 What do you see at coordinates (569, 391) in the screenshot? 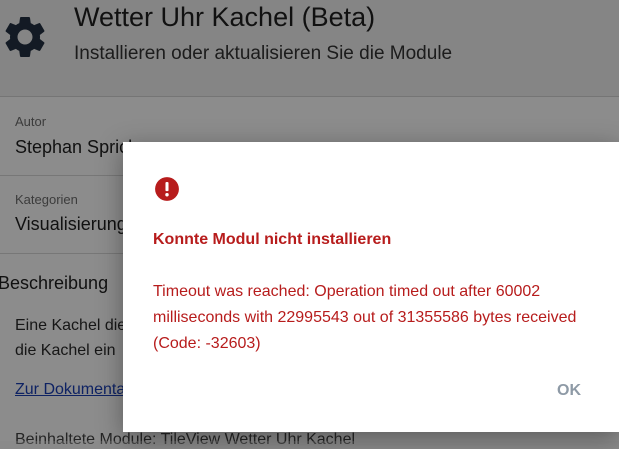
I see `ok-button: OK` at bounding box center [569, 391].